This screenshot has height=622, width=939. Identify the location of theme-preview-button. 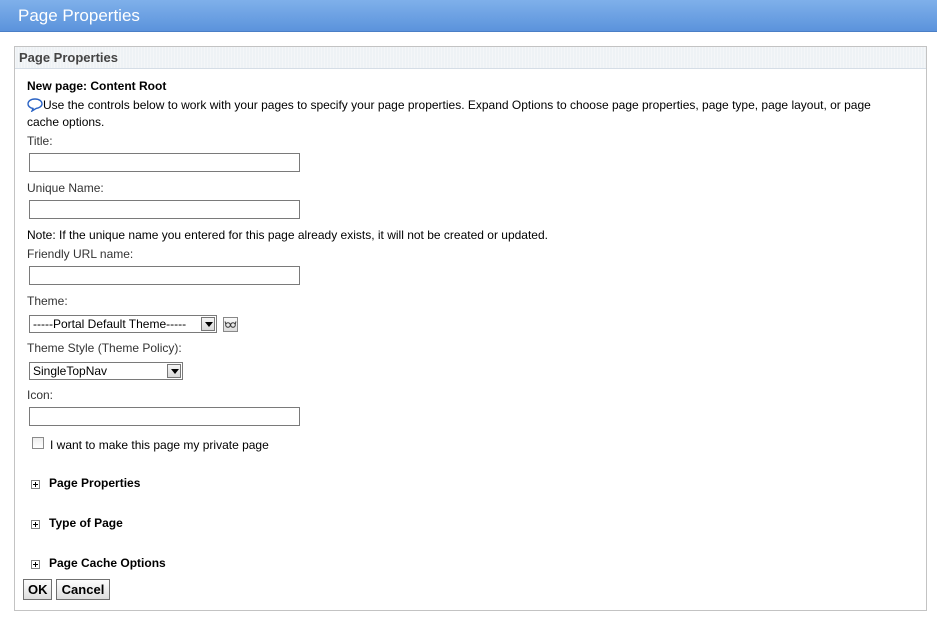
(230, 324).